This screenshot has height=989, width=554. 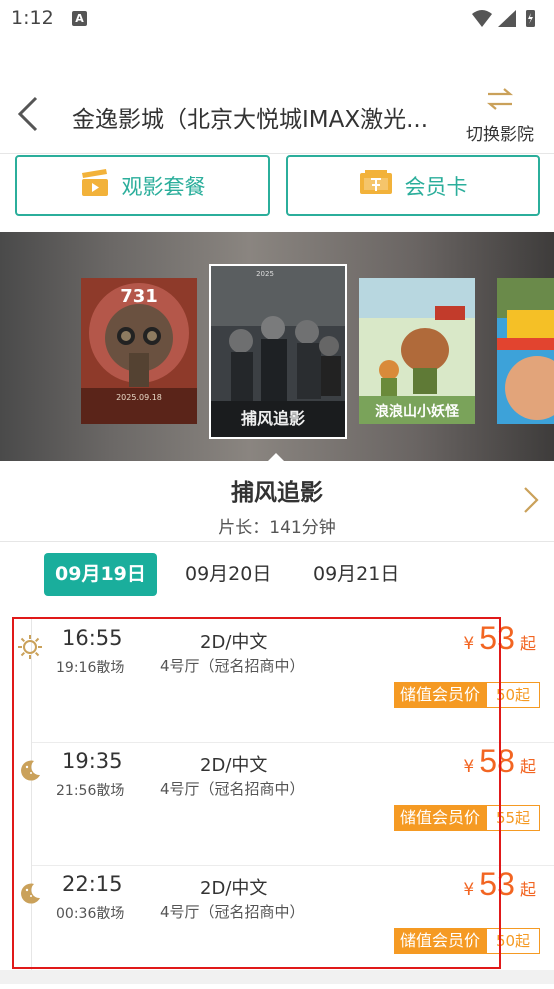 What do you see at coordinates (417, 411) in the screenshot?
I see `poster-langlang-title: 浪浪山小妖怪` at bounding box center [417, 411].